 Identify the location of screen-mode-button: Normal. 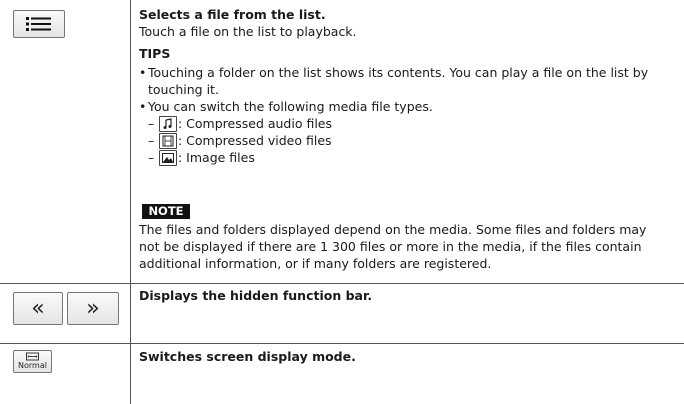
(32, 361).